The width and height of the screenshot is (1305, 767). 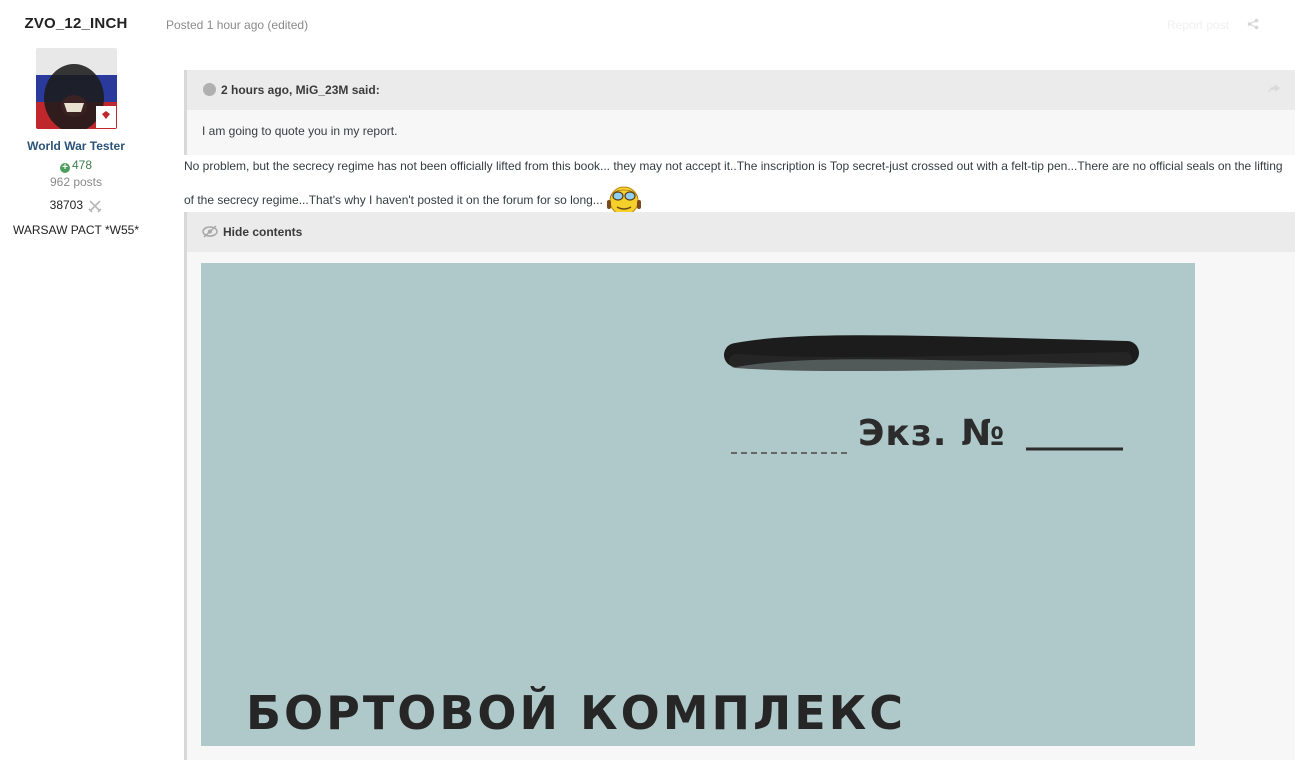 What do you see at coordinates (237, 25) in the screenshot?
I see `post-timestamp: Posted 1 hour ago (edited)` at bounding box center [237, 25].